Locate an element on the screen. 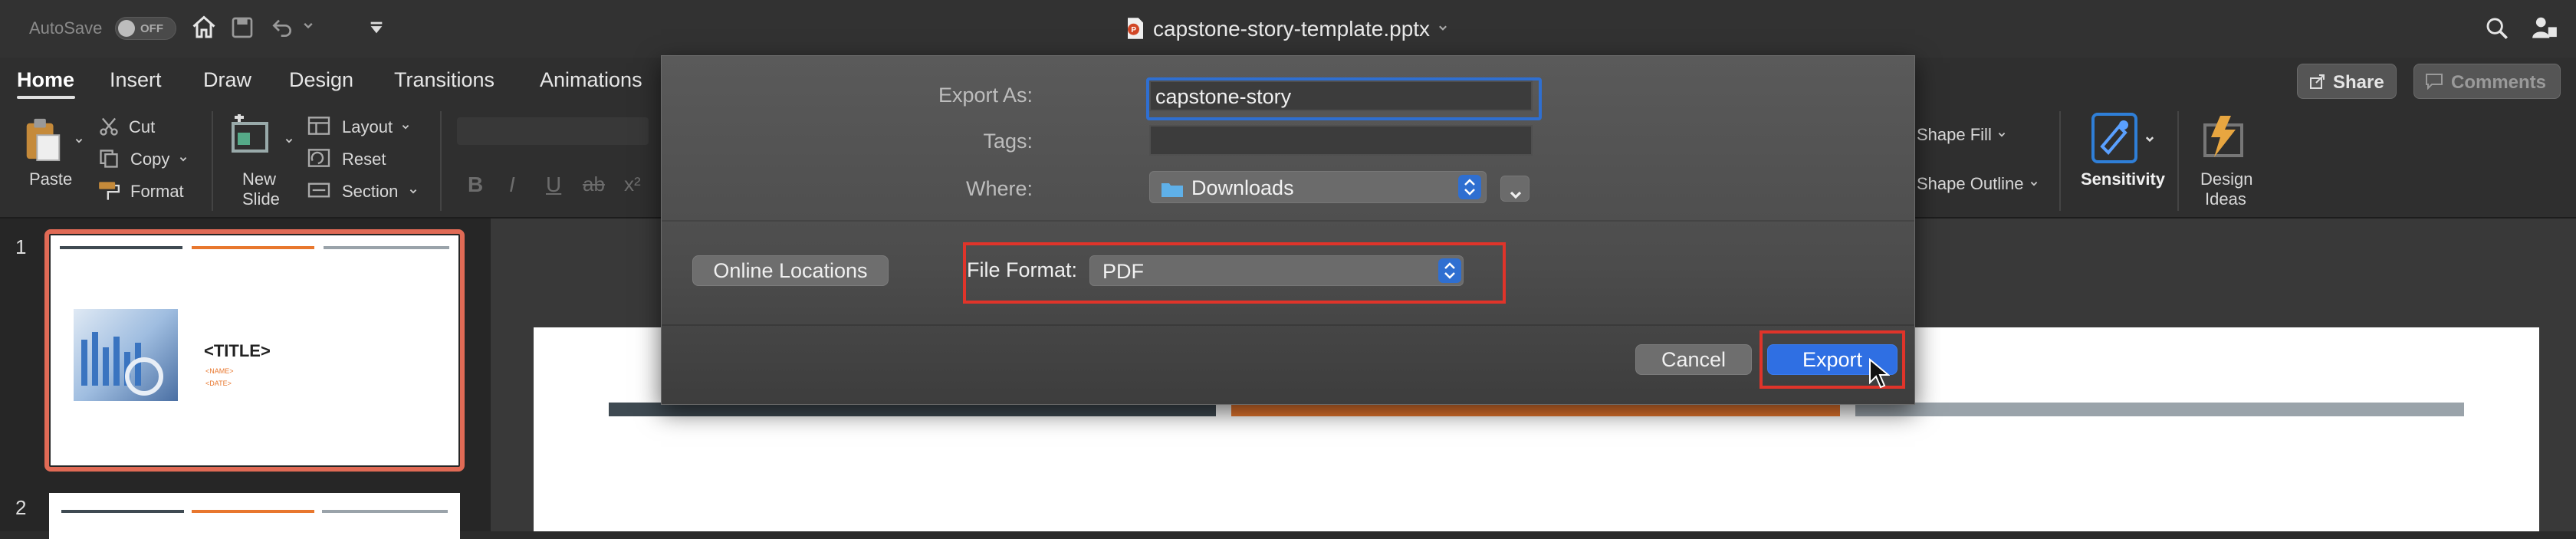  account-icon is located at coordinates (2545, 30).